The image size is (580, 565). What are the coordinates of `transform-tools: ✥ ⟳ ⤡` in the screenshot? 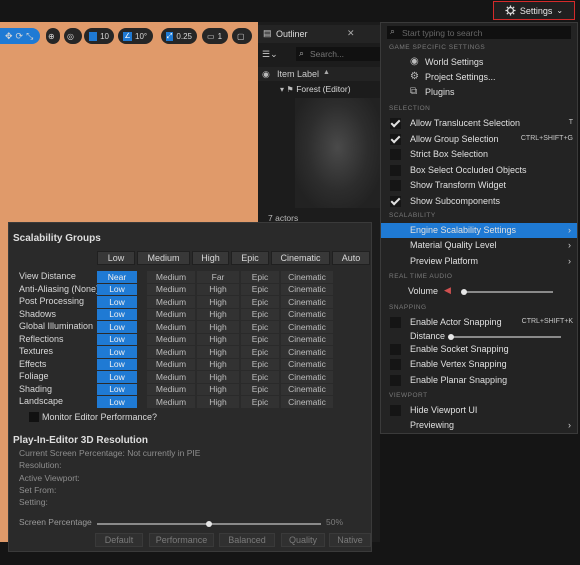 It's located at (20, 36).